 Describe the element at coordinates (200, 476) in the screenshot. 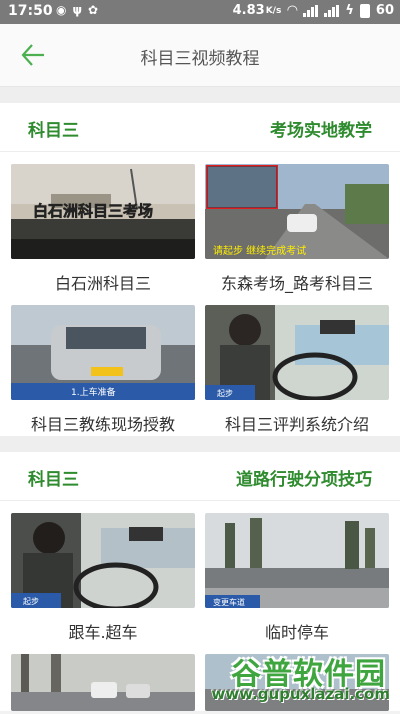

I see `section-header-2: 科目三 道路行驶分项技巧` at that location.